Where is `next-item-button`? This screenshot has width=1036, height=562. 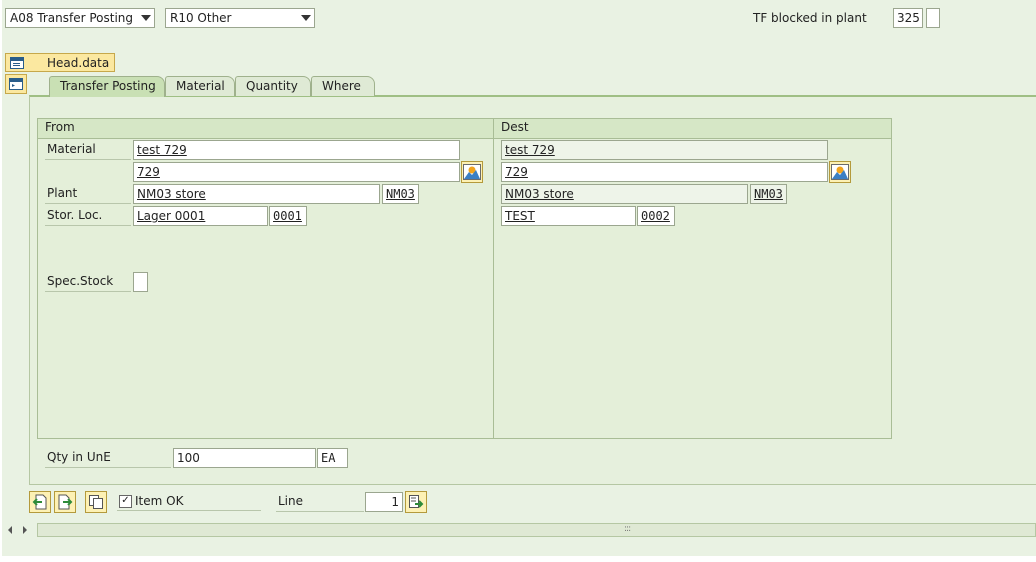 next-item-button is located at coordinates (65, 502).